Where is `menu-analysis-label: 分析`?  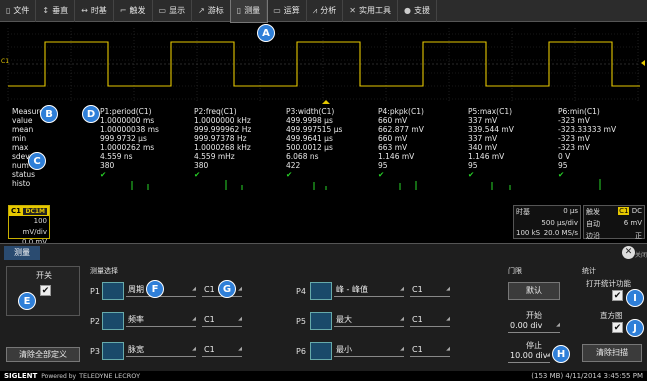
menu-analysis-label: 分析 is located at coordinates (328, 10).